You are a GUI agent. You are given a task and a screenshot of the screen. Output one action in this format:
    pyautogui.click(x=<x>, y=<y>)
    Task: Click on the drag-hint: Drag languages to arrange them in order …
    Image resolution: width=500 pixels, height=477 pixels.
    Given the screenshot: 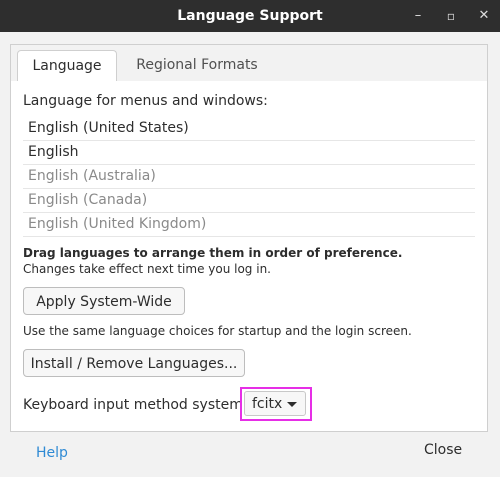 What is the action you would take?
    pyautogui.click(x=213, y=253)
    